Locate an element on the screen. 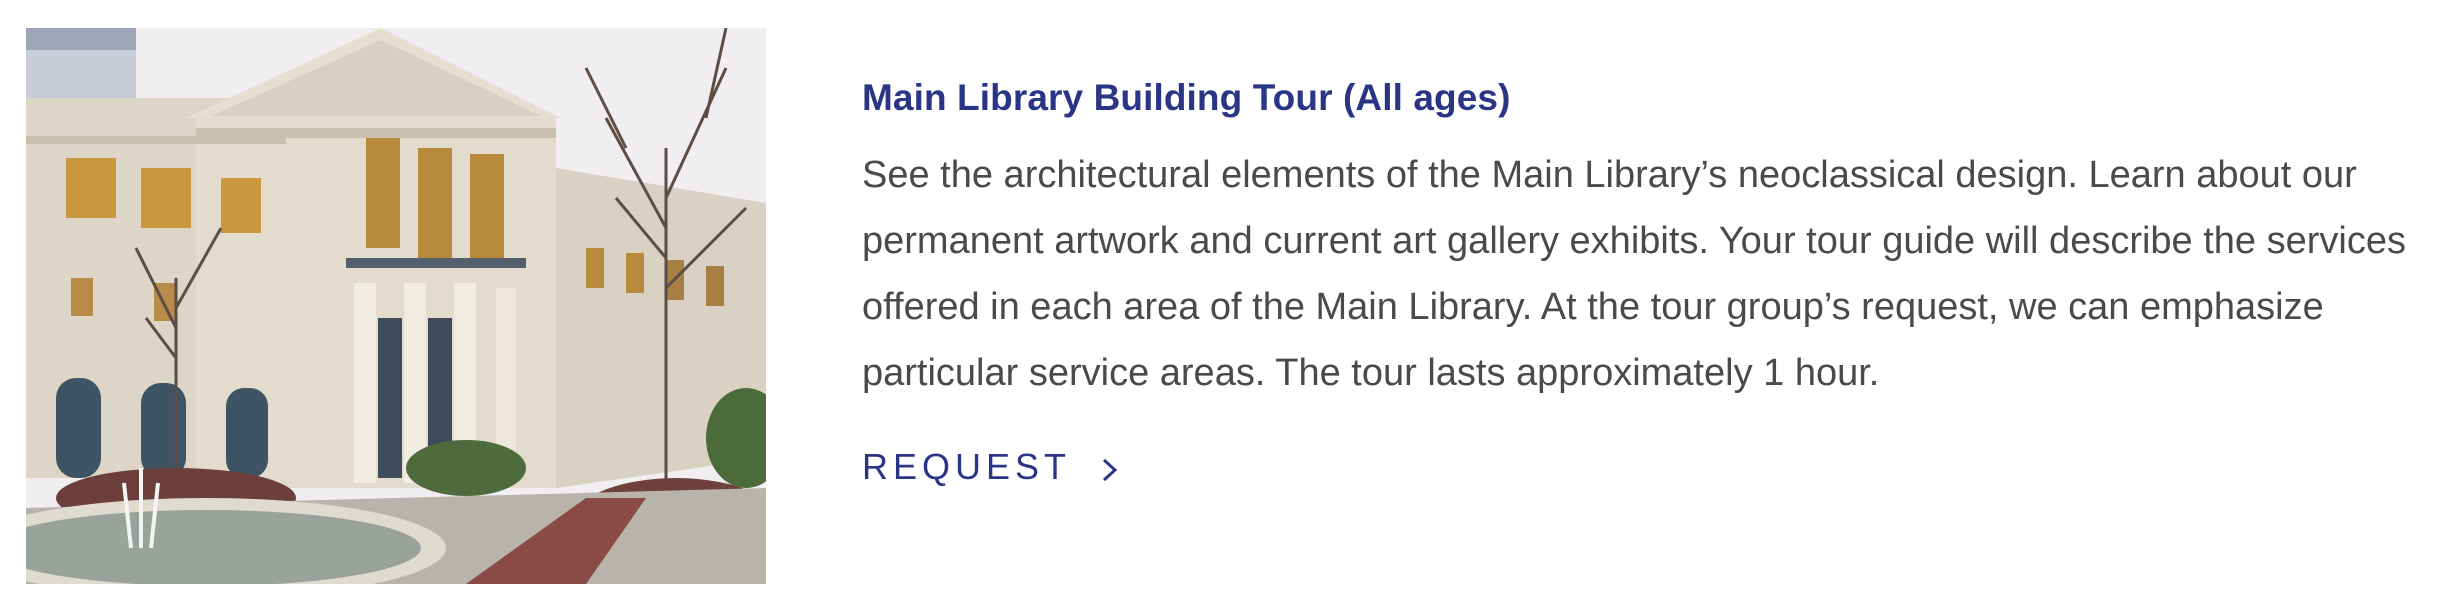  request-label: REQUEST is located at coordinates (967, 466).